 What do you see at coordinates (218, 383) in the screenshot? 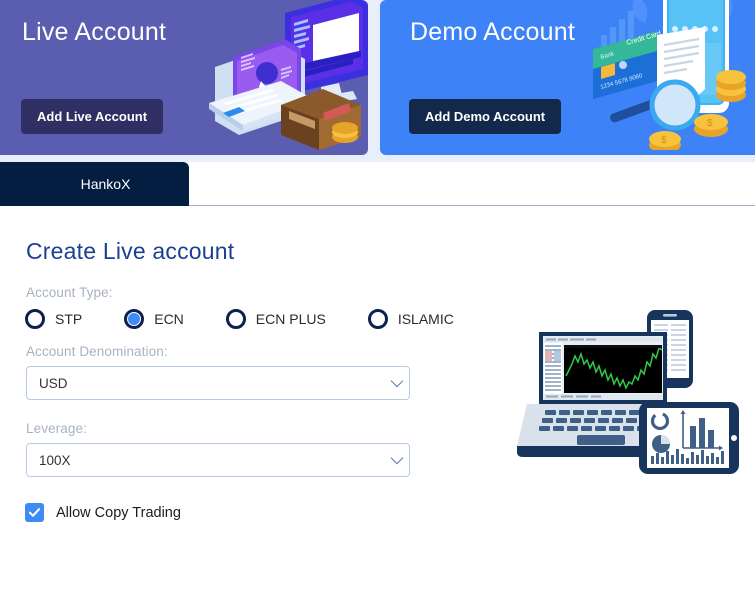
I see `account-denomination-select: USD` at bounding box center [218, 383].